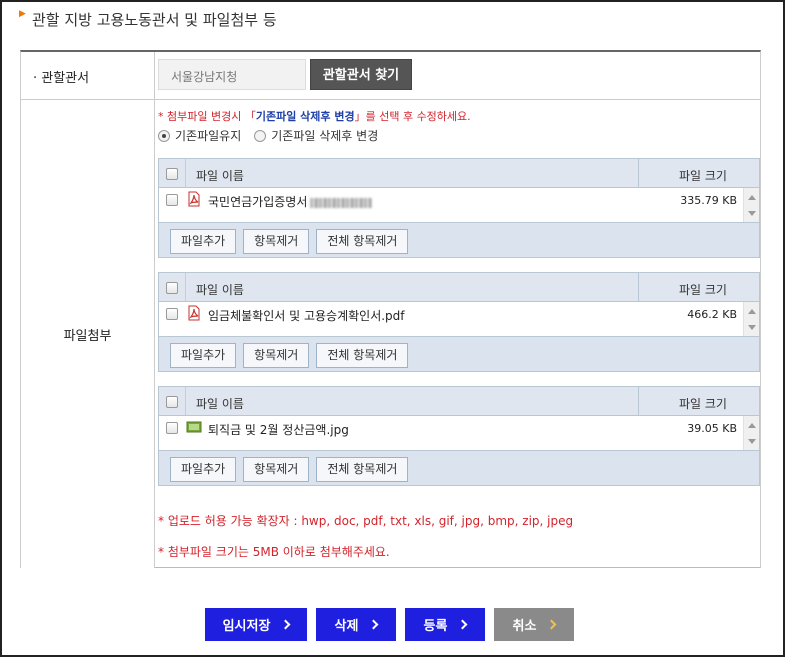  I want to click on file-size: 39.05 KB, so click(712, 428).